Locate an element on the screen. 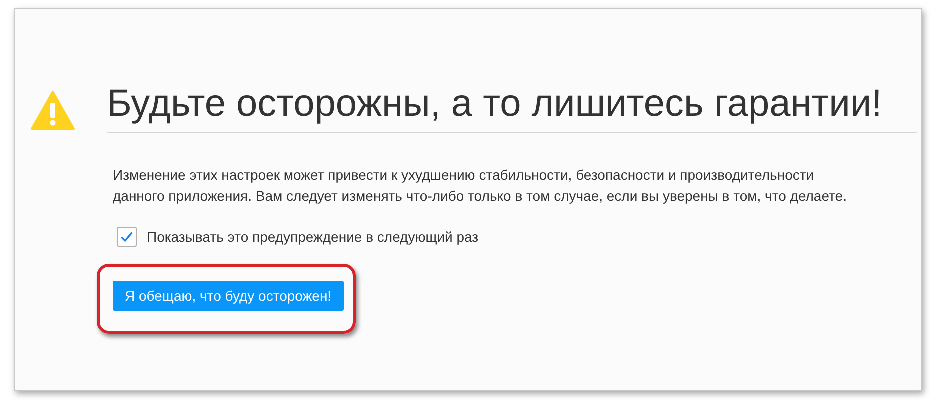  warning-message: Изменение этих настроек может привести к ухудшению стабильности, безопасности и производительности данного приложения. Вам следует изменять что-либо только в том случае, если вы уверены в том, что делаете. is located at coordinates (480, 186).